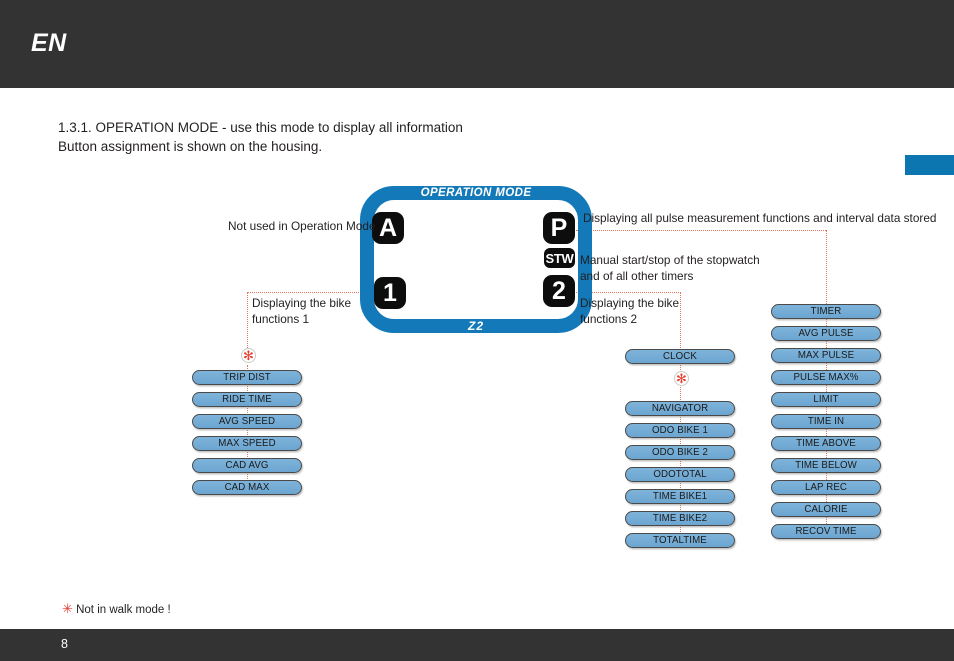  Describe the element at coordinates (826, 311) in the screenshot. I see `function-pill: TIMER` at that location.